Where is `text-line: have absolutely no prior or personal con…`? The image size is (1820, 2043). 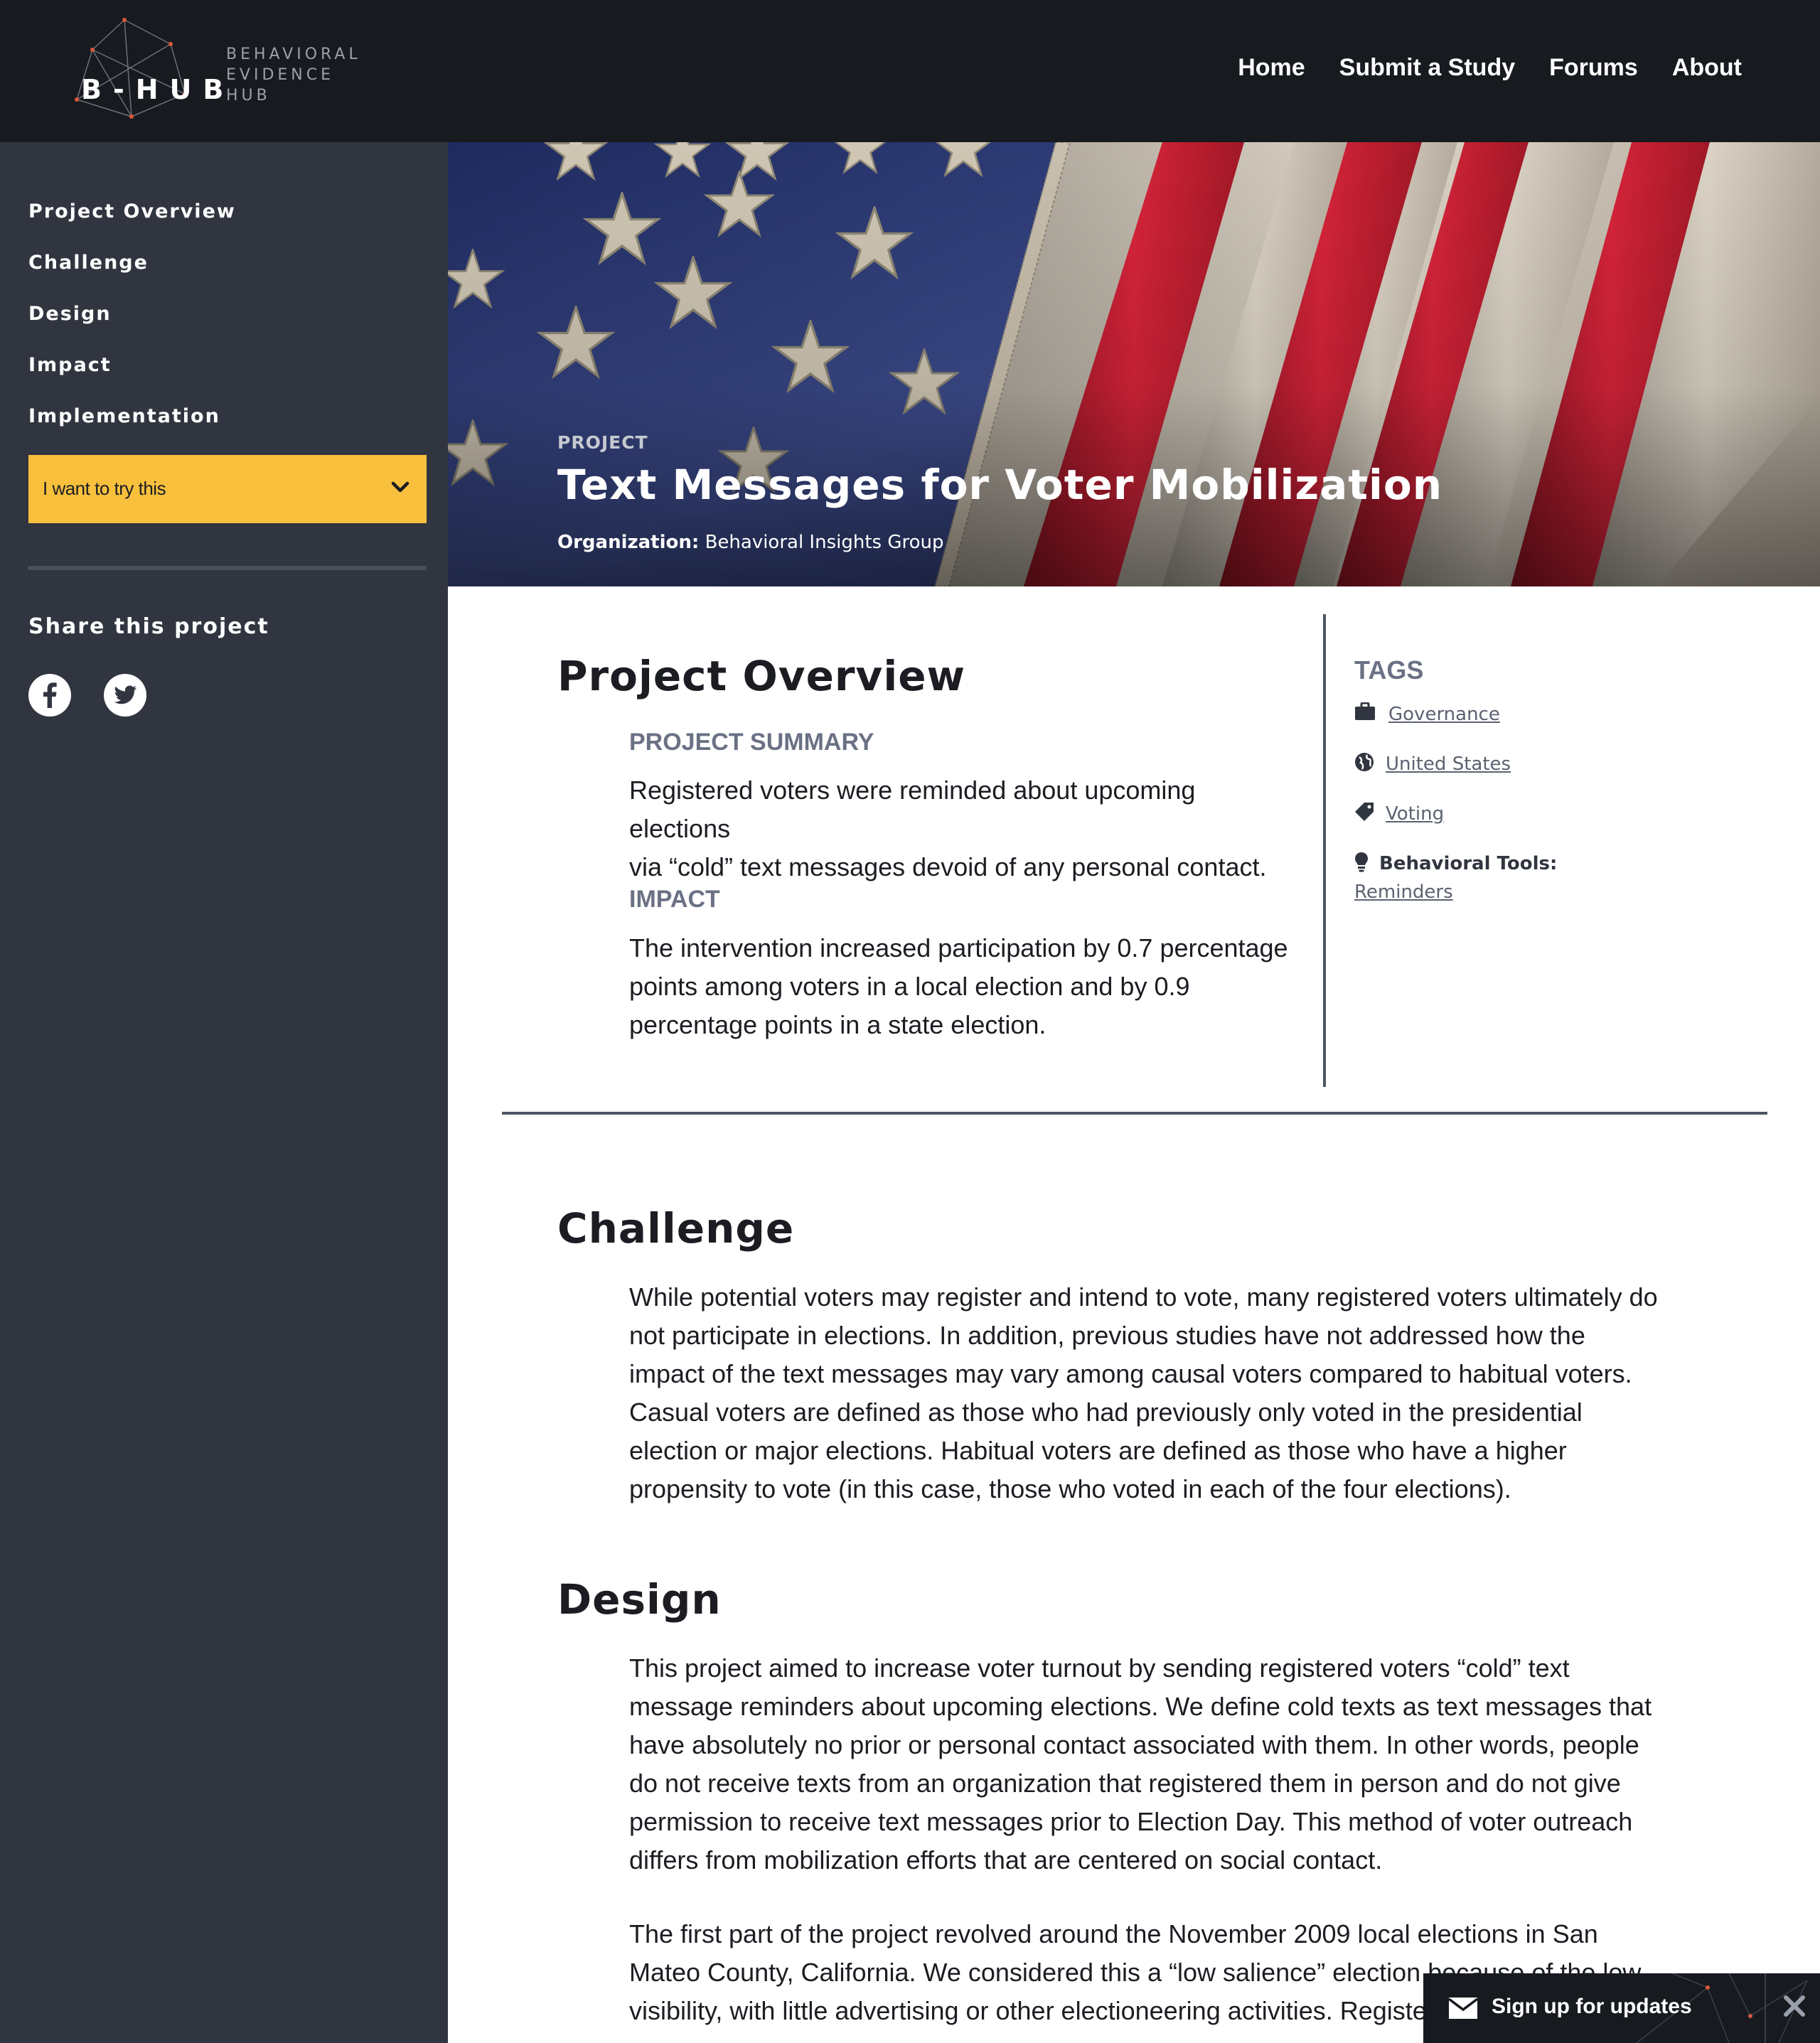
text-line: have absolutely no prior or personal con… is located at coordinates (1134, 1745).